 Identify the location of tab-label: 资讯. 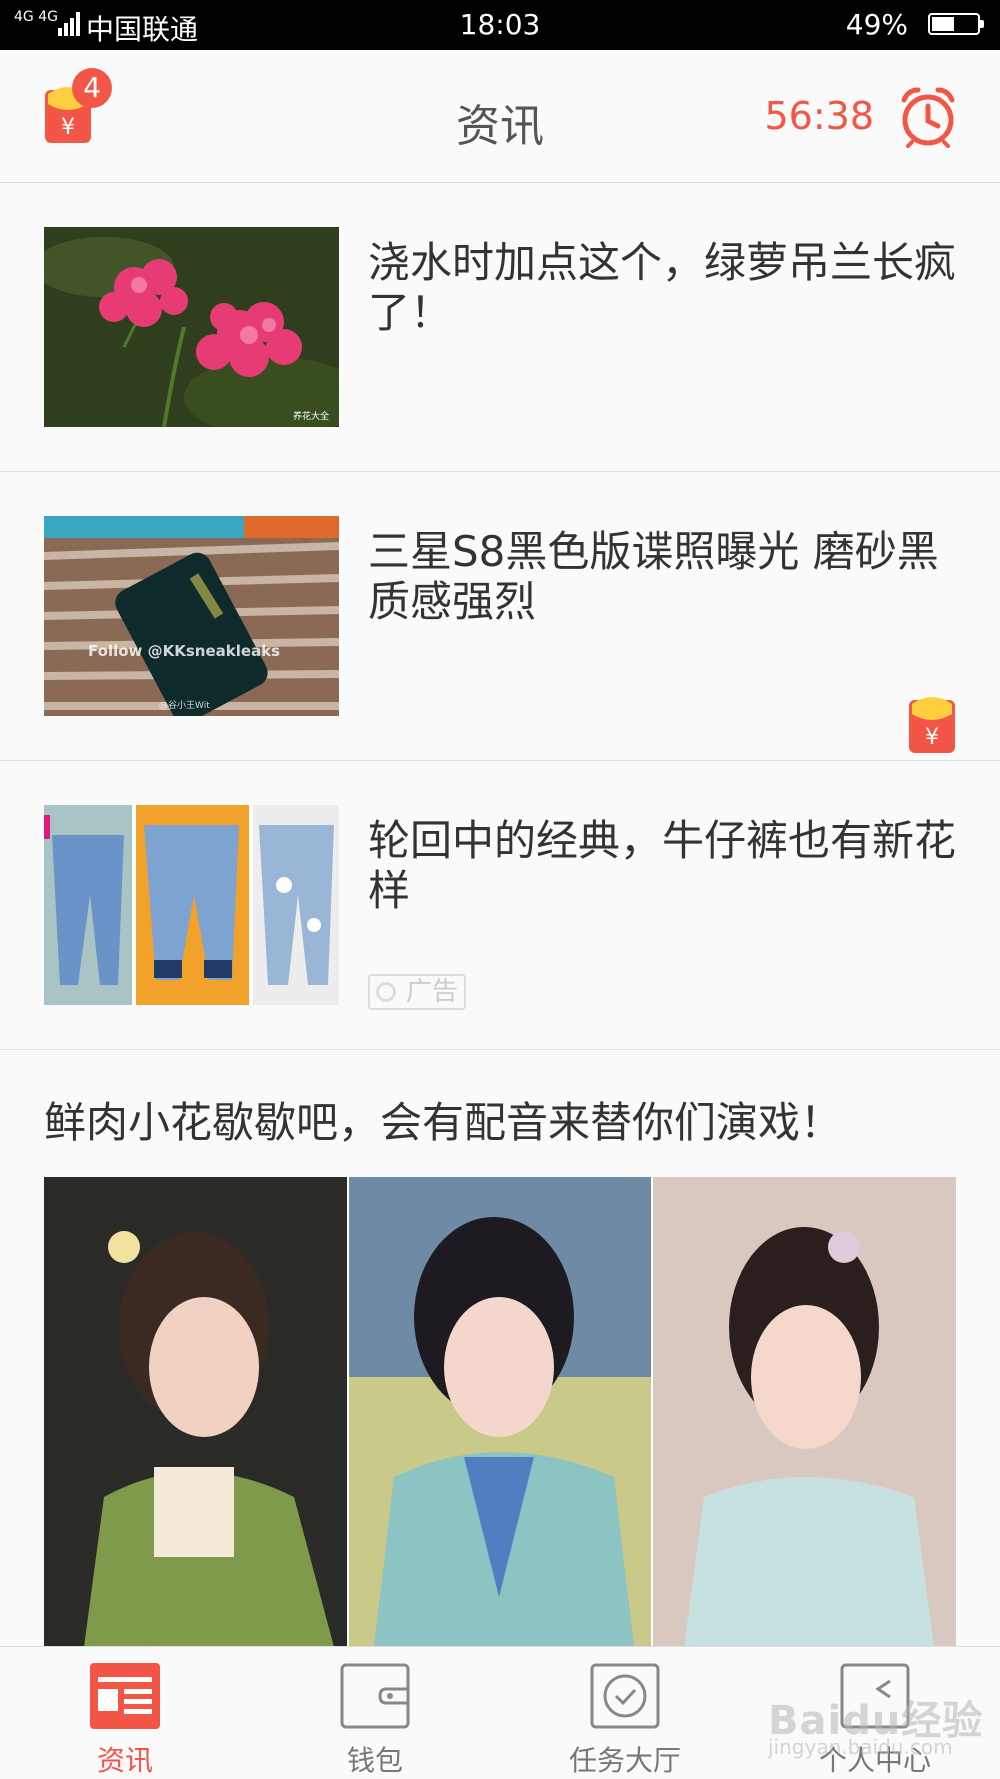
(124, 1760).